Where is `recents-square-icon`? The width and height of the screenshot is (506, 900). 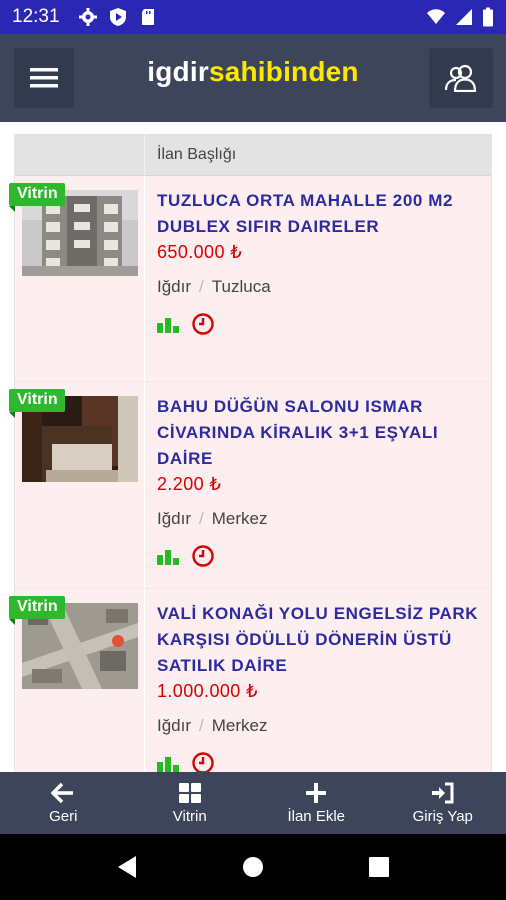 recents-square-icon is located at coordinates (379, 867).